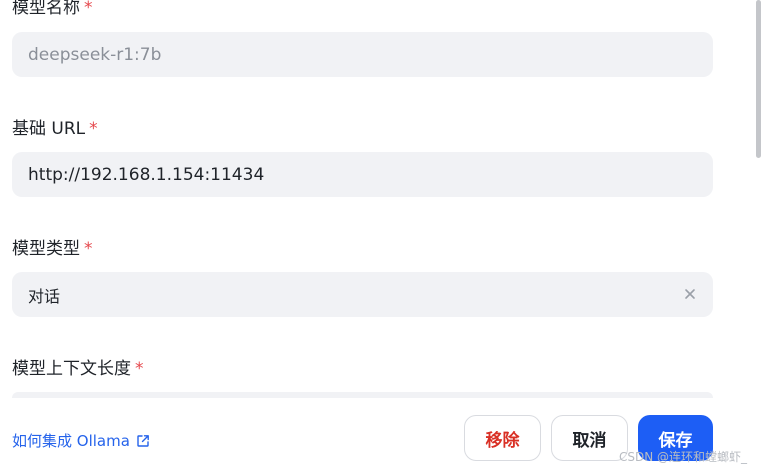 The width and height of the screenshot is (761, 470). Describe the element at coordinates (348, 54) in the screenshot. I see `model-name-input` at that location.